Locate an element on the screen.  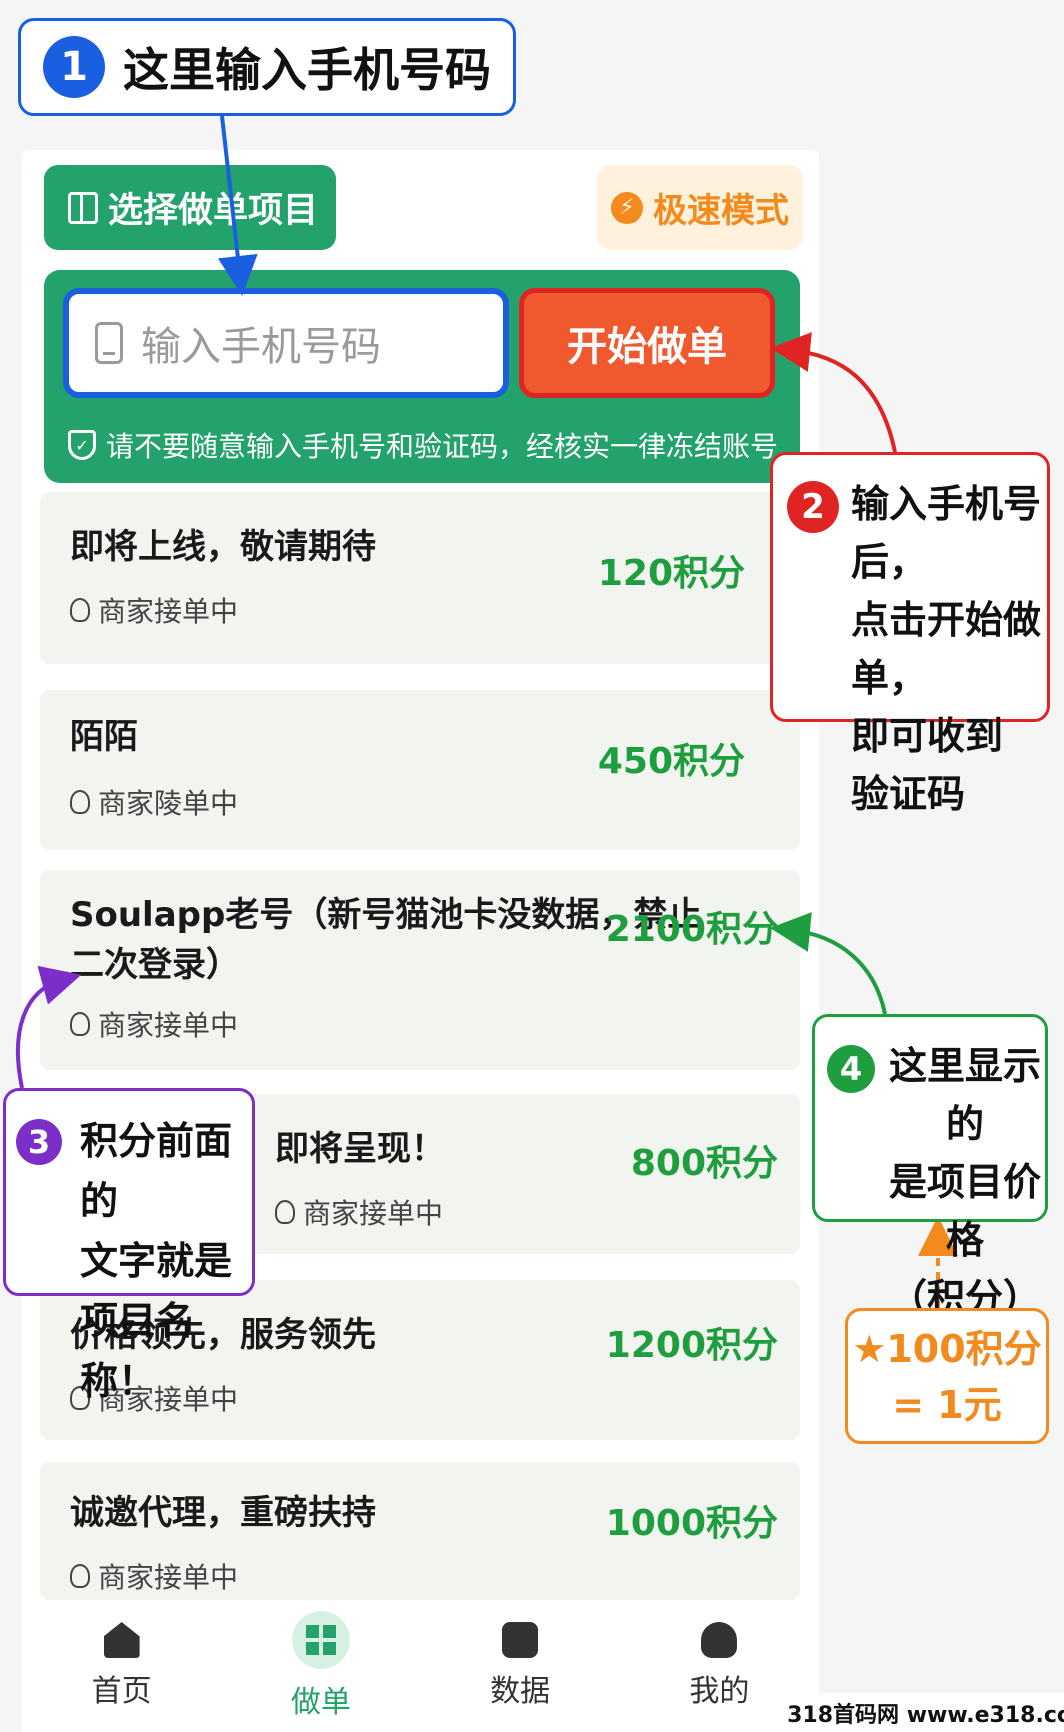
annotation-line: 验证码 is located at coordinates (908, 794).